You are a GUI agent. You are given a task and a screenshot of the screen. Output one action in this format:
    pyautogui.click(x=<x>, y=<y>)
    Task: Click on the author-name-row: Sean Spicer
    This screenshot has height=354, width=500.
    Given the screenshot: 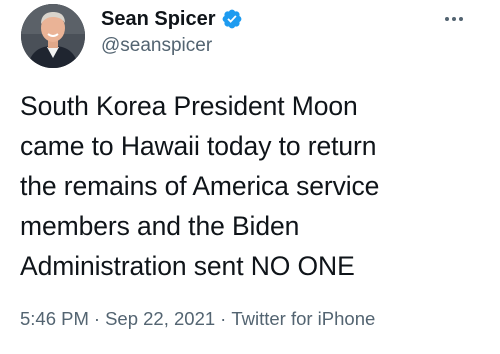 What is the action you would take?
    pyautogui.click(x=172, y=19)
    